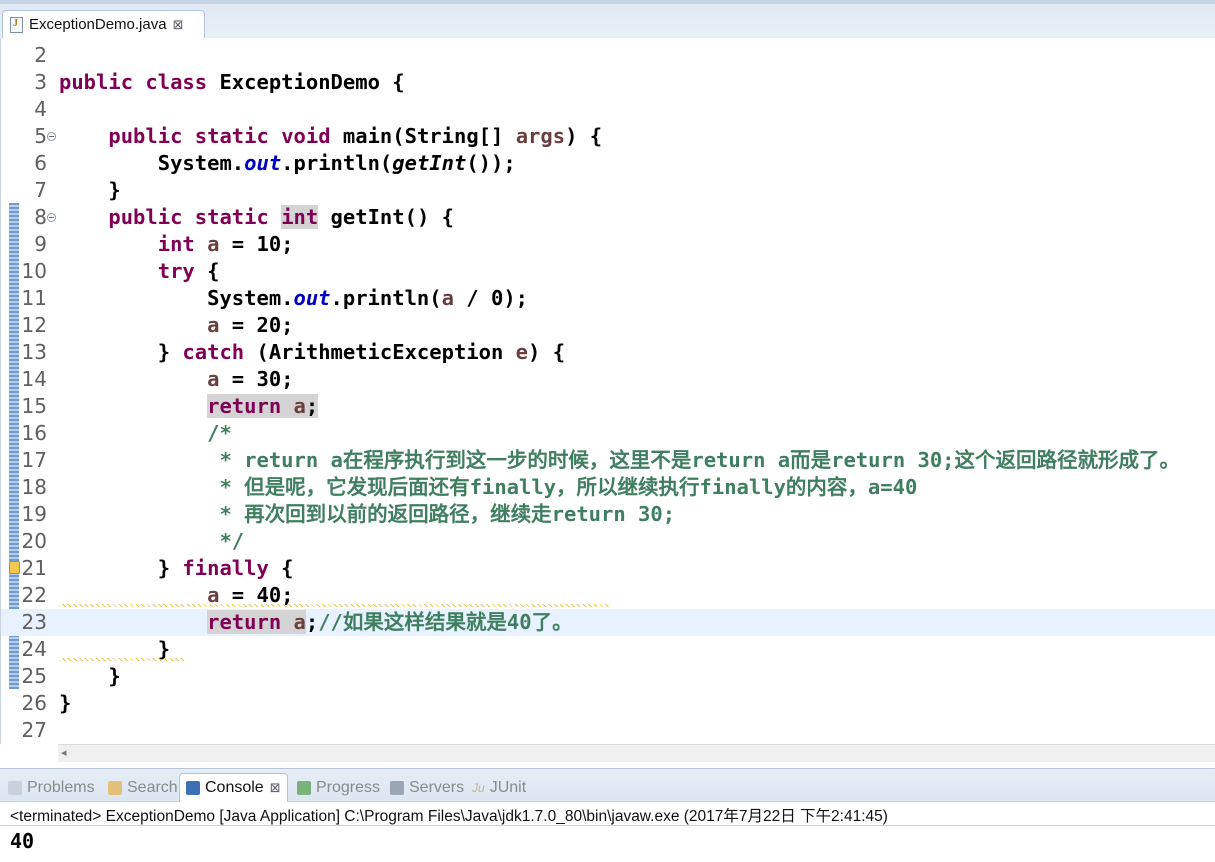  Describe the element at coordinates (306, 136) in the screenshot. I see `code-token: void` at that location.